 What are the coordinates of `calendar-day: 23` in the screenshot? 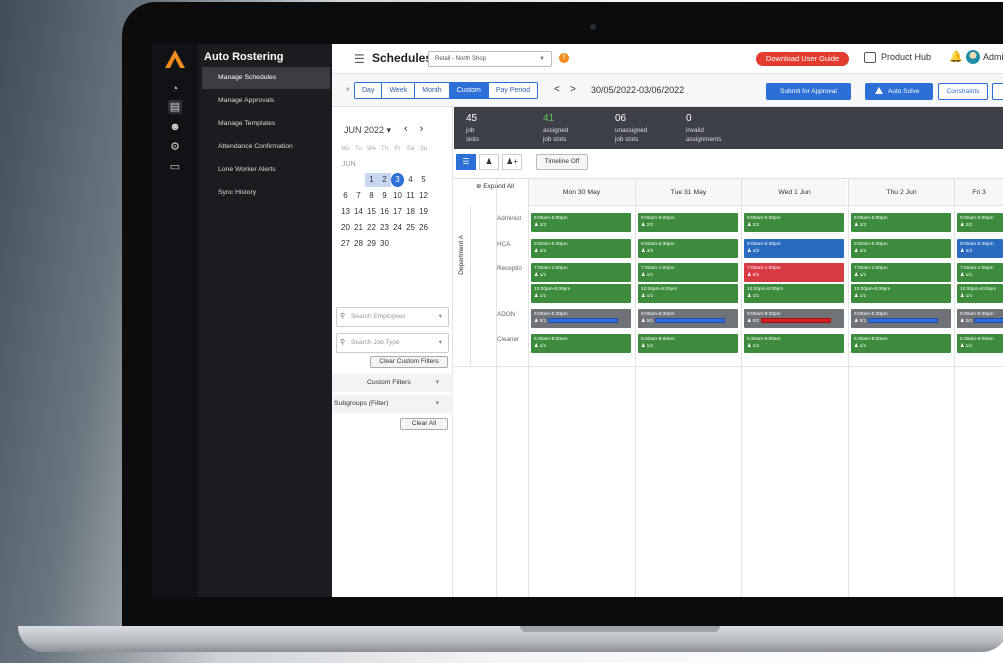 It's located at (384, 228).